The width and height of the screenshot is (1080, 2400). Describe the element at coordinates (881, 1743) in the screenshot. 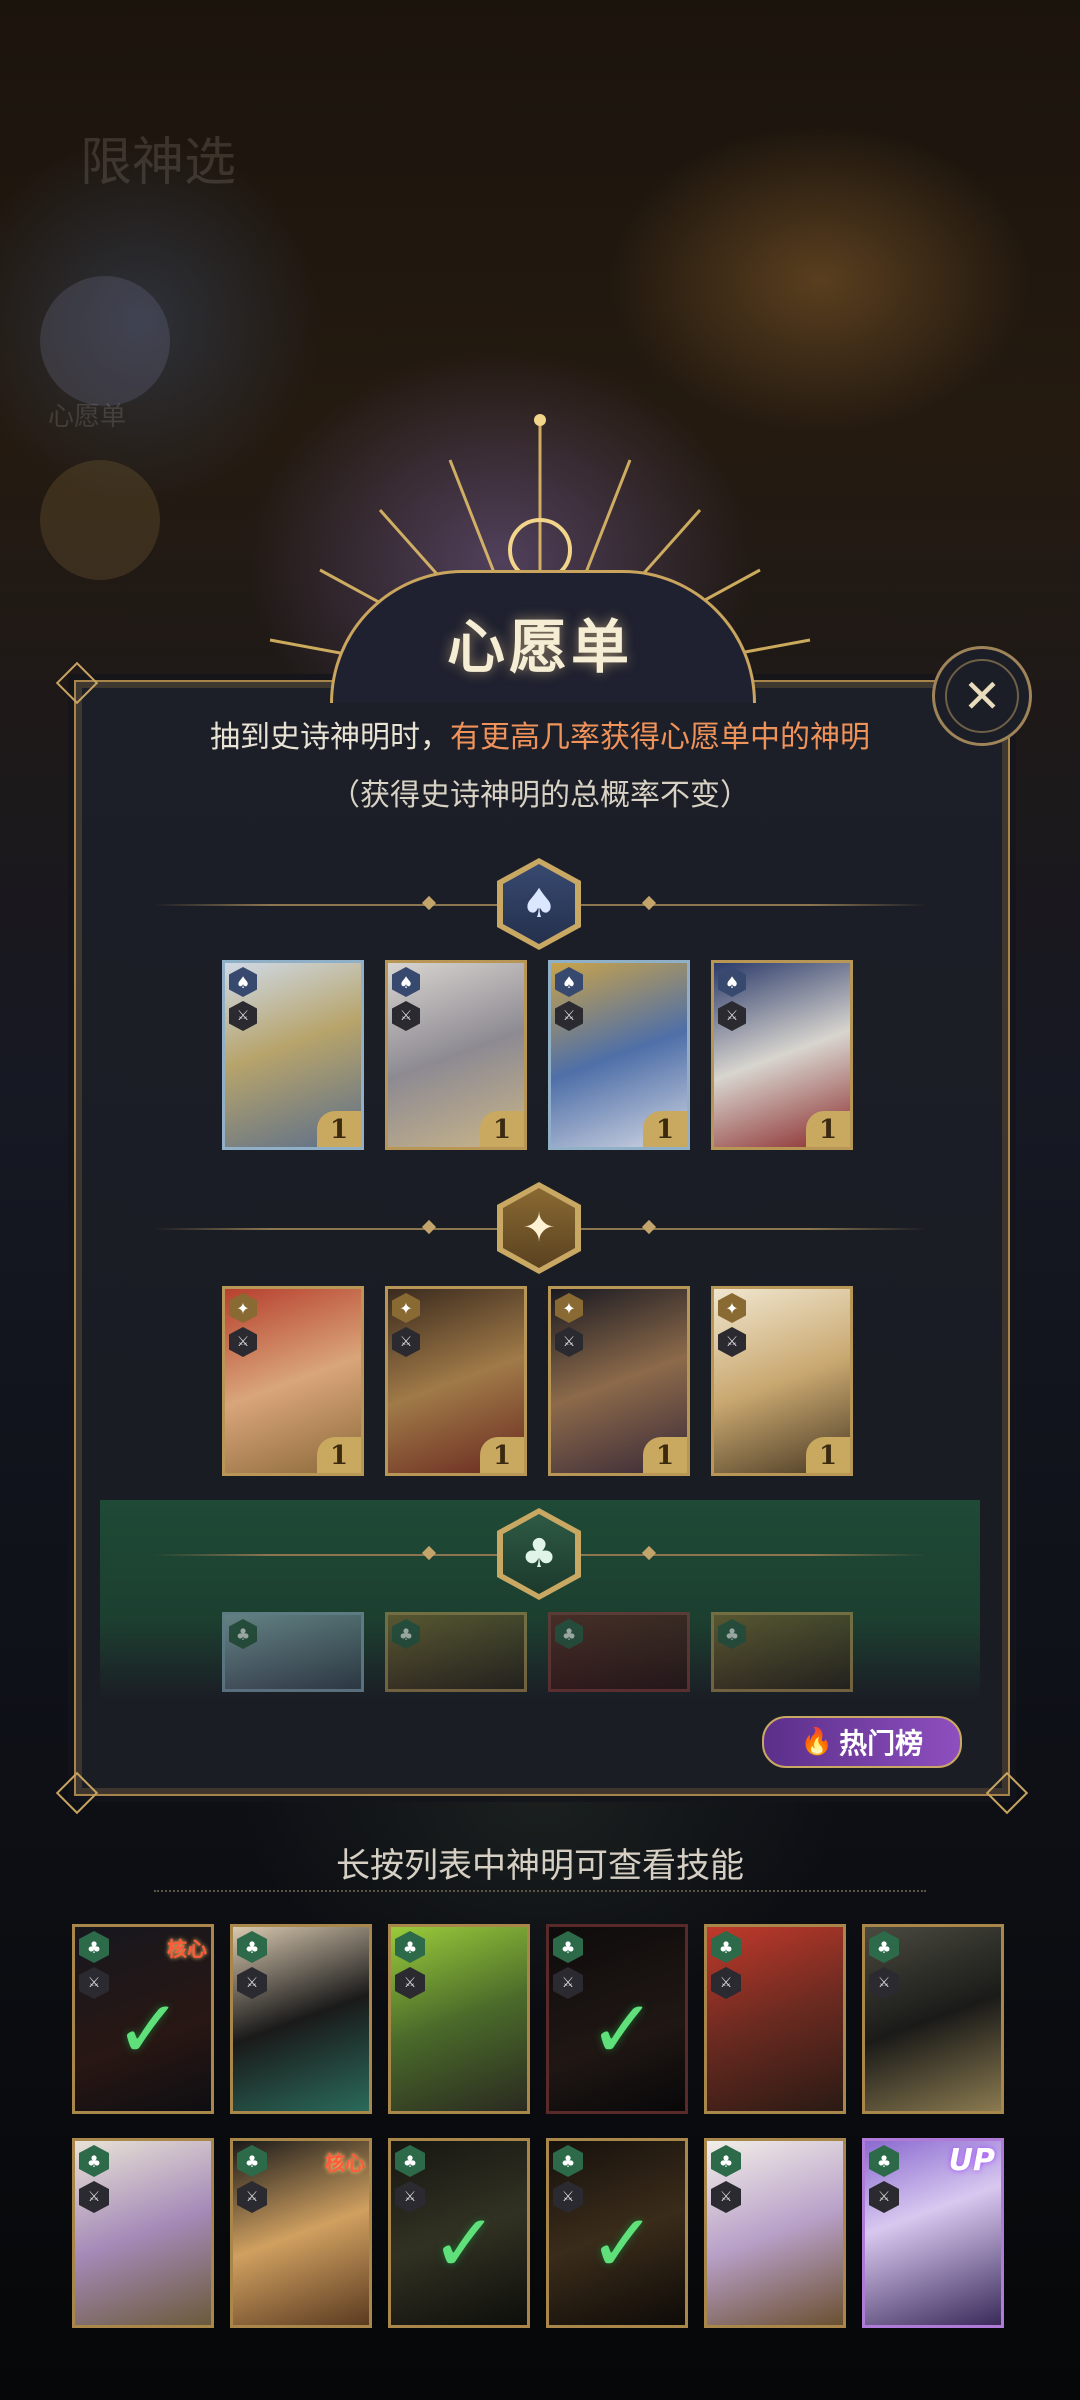

I see `hot-button-label: 热门榜` at that location.